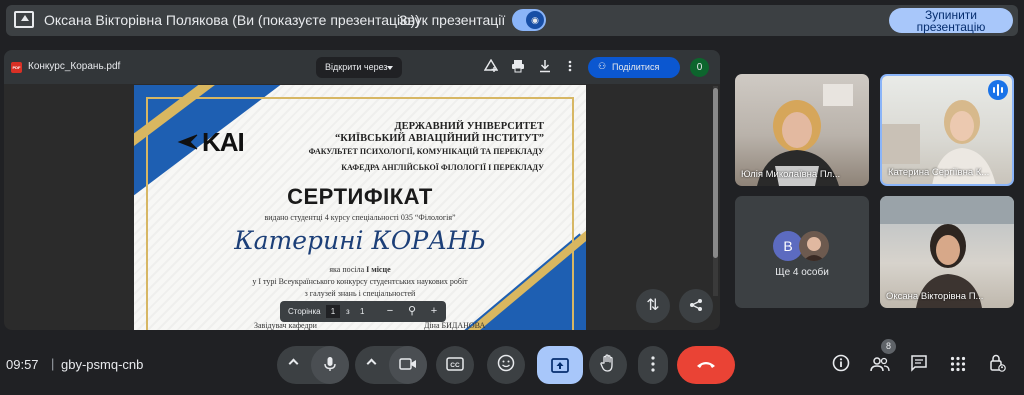 This screenshot has height=395, width=1024. Describe the element at coordinates (439, 138) in the screenshot. I see `university-name-line2: “КИЇВСЬКИЙ АВІАЦІЙНИЙ ІНСТИТУТ”` at that location.